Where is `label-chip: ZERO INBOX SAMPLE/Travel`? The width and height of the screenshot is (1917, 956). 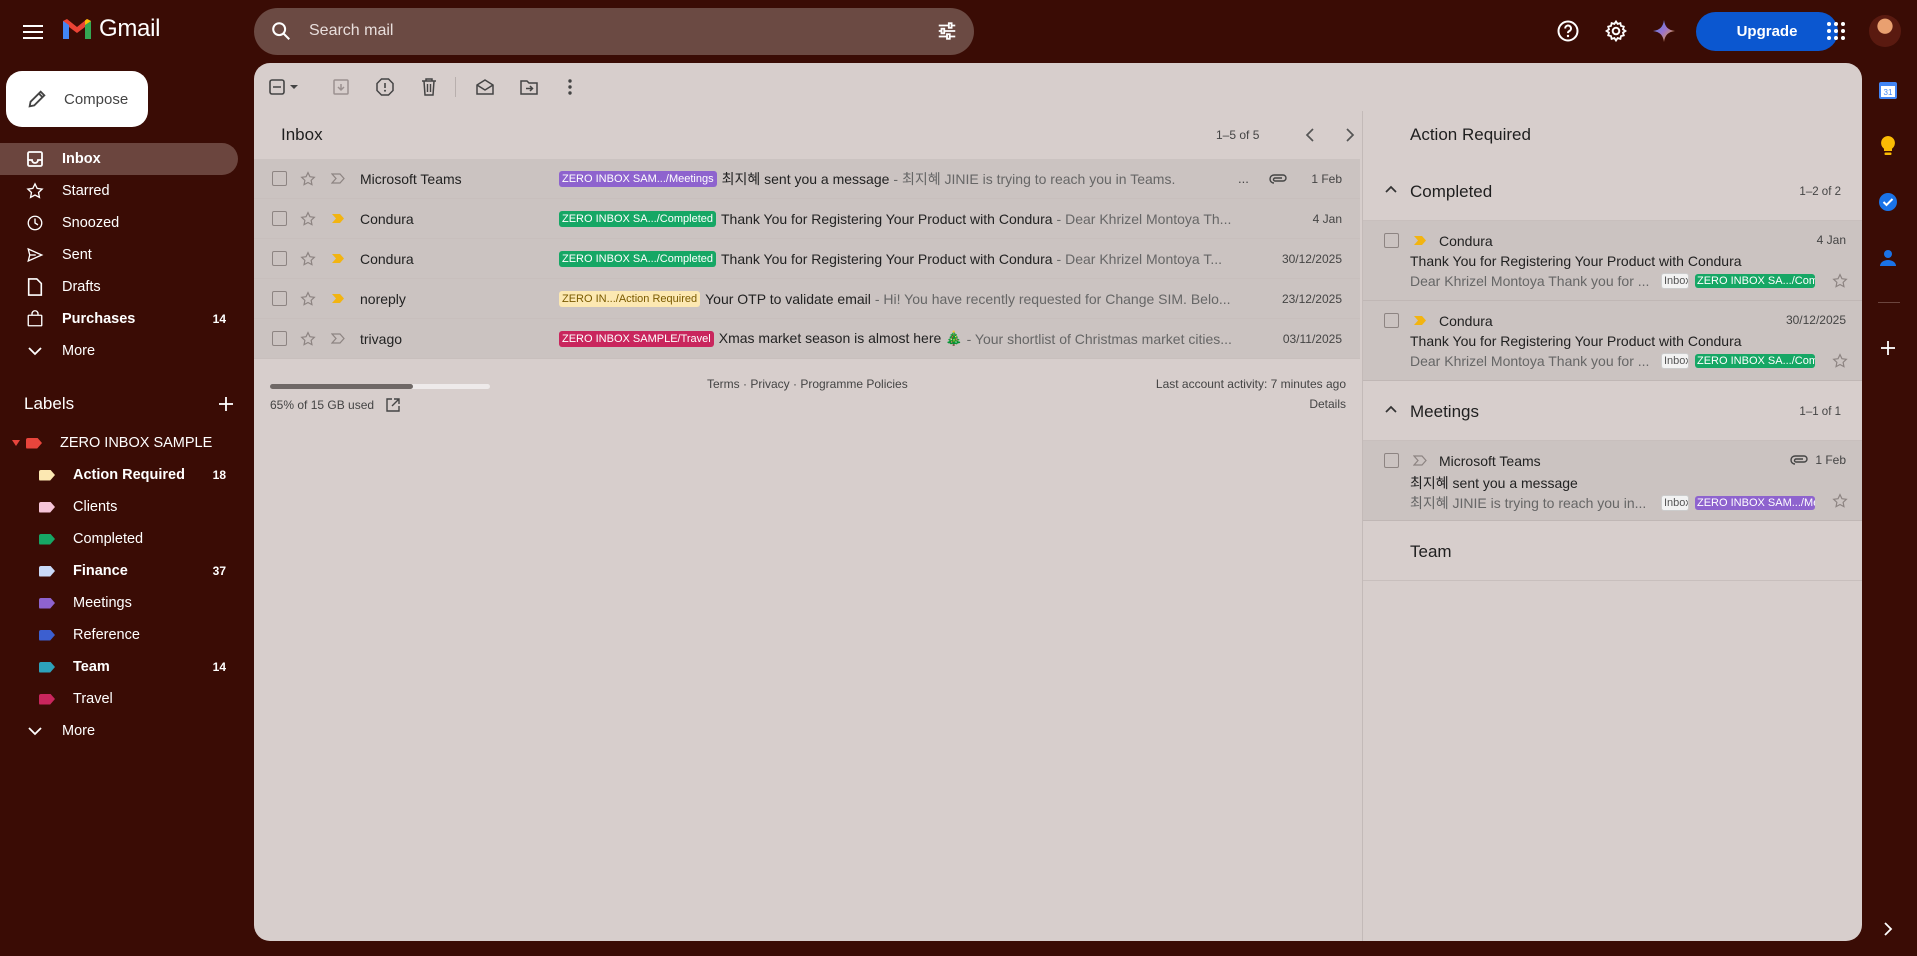
label-chip: ZERO INBOX SAMPLE/Travel is located at coordinates (636, 338).